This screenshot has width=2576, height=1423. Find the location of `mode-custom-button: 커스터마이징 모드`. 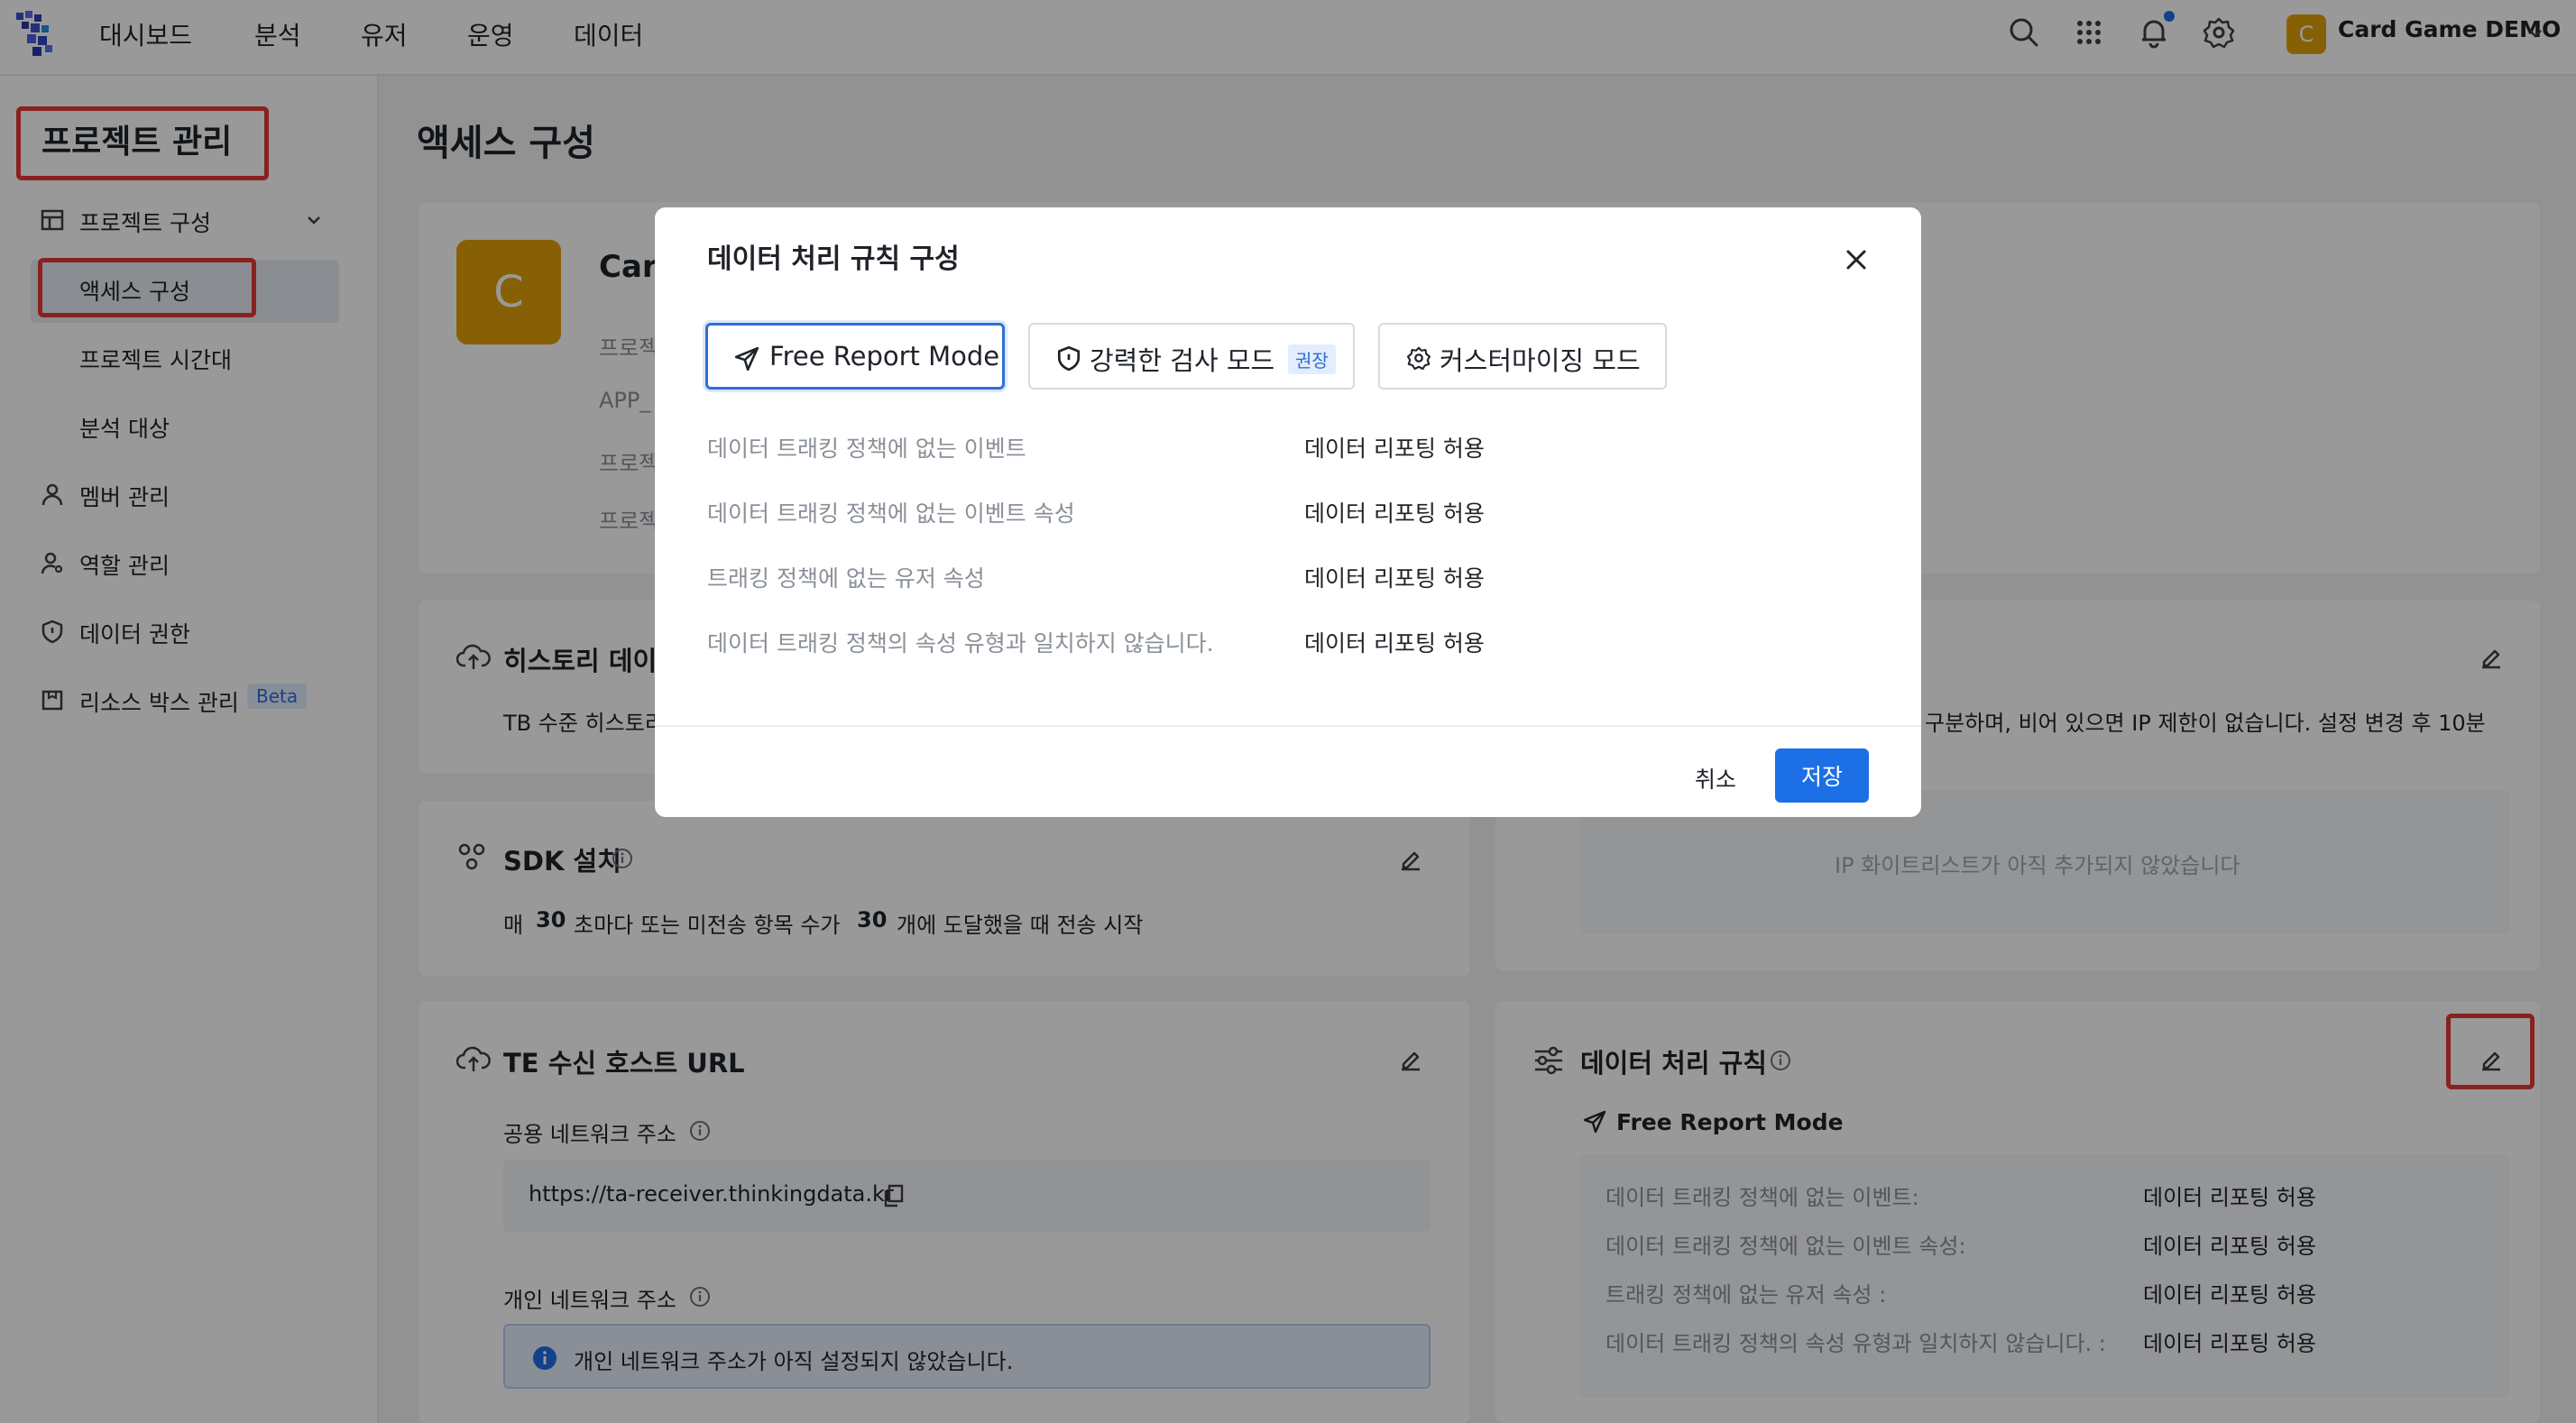

mode-custom-button: 커스터마이징 모드 is located at coordinates (1523, 356).